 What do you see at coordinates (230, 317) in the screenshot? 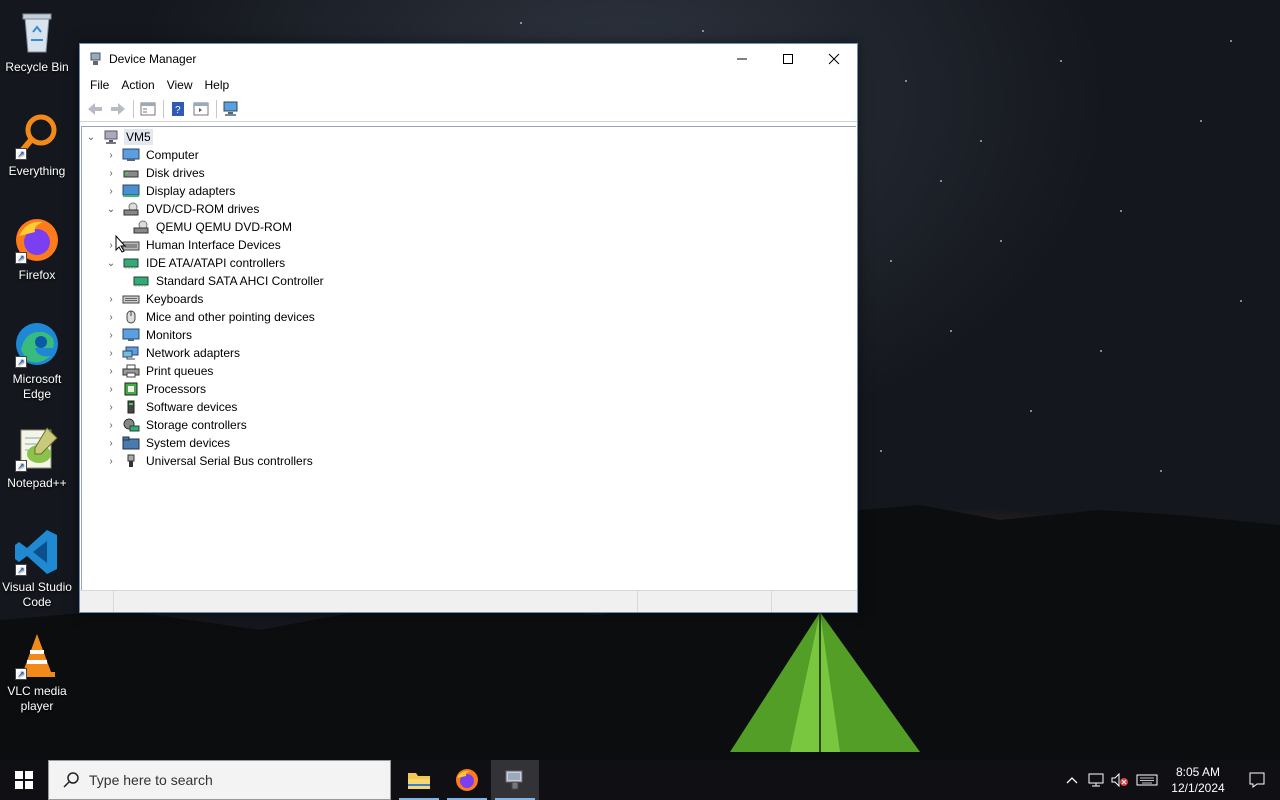
I see `tree-item-label: Mice and other pointing devices` at bounding box center [230, 317].